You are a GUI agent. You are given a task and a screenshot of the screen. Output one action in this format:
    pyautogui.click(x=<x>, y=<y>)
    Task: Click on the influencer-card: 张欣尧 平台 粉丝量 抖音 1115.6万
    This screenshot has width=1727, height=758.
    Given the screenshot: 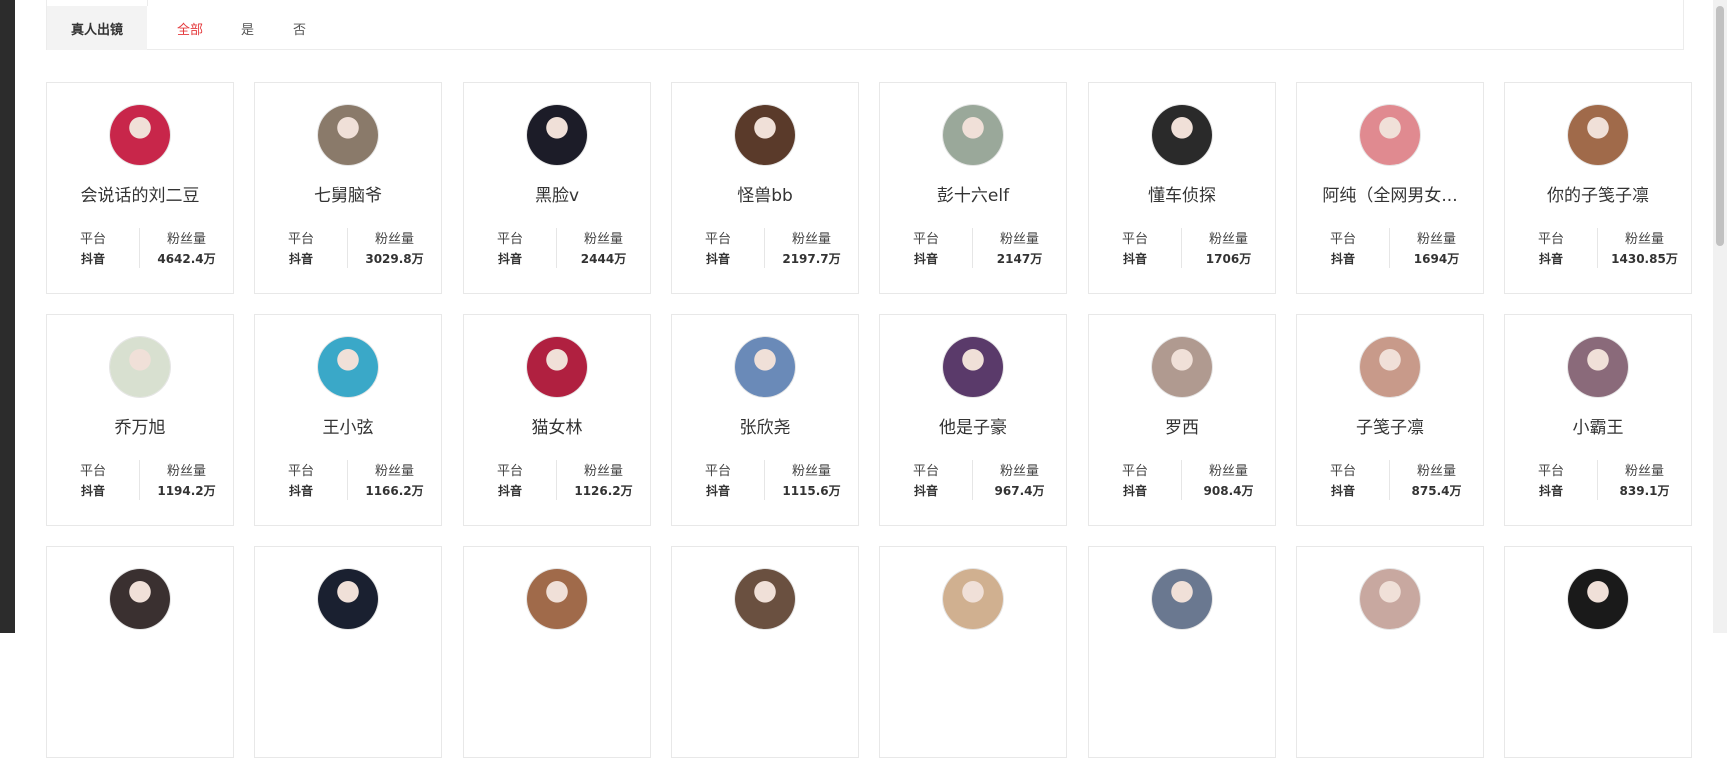 What is the action you would take?
    pyautogui.click(x=765, y=420)
    